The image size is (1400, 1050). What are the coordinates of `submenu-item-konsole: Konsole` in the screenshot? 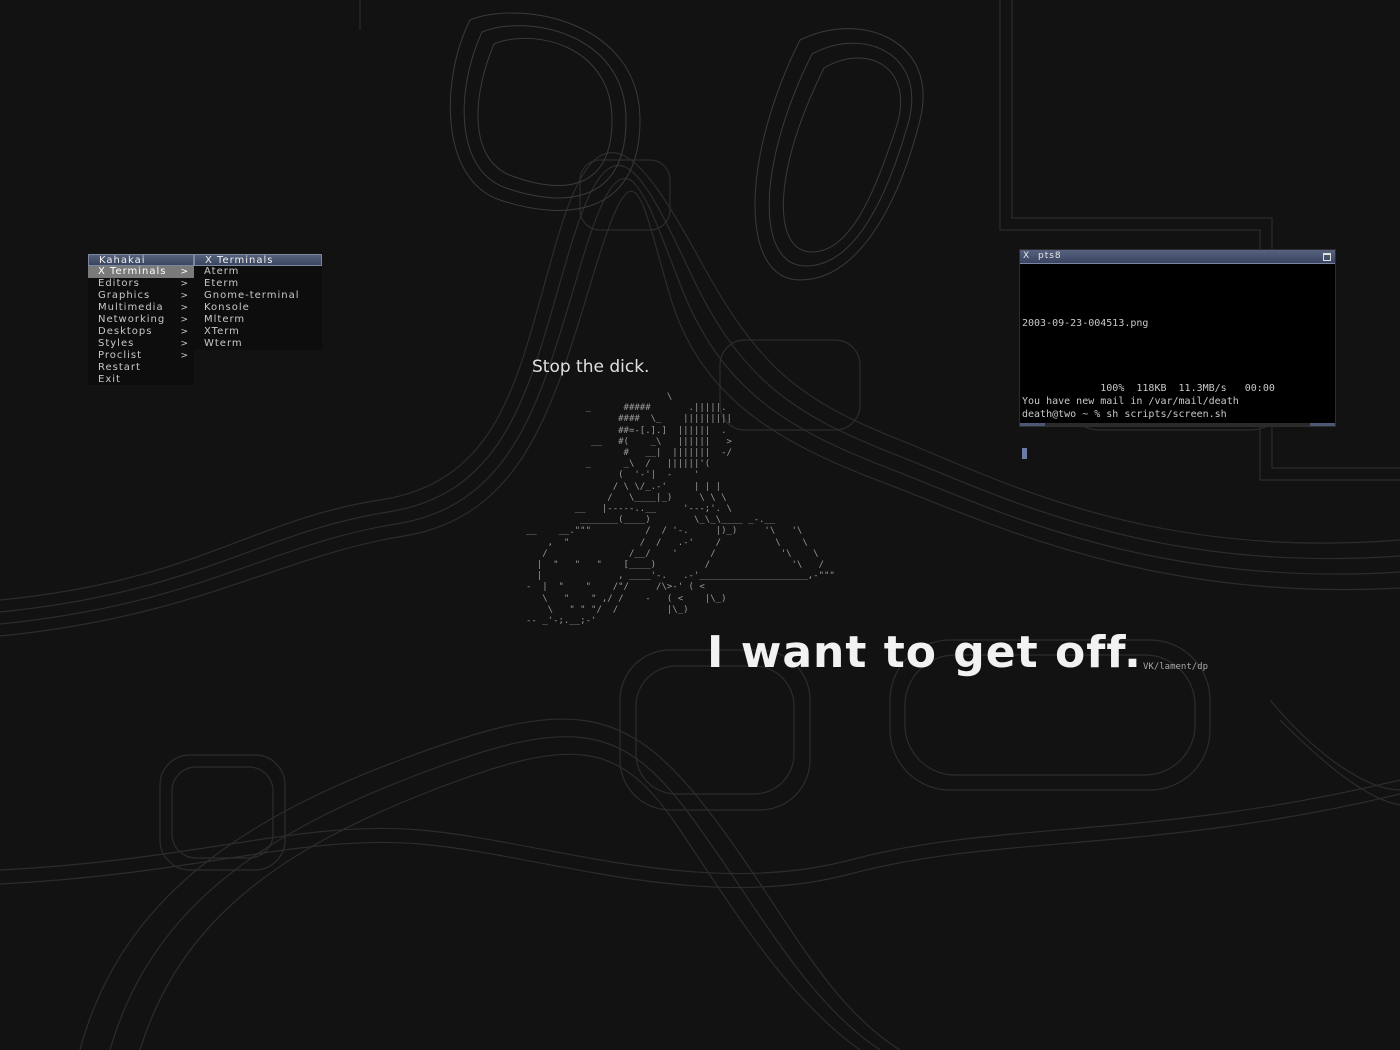 It's located at (258, 308).